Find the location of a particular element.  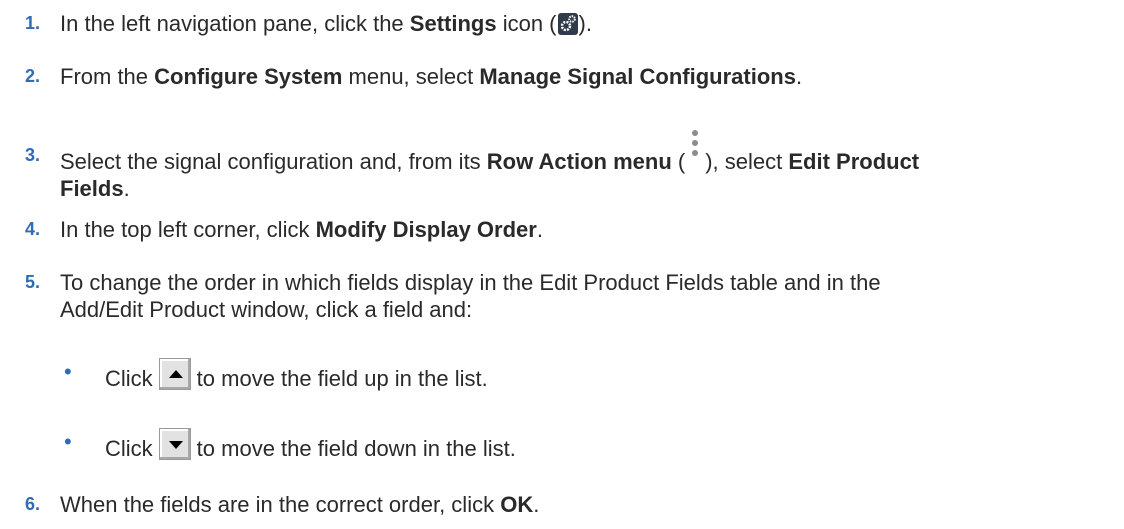

step-number: 4. is located at coordinates (33, 229).